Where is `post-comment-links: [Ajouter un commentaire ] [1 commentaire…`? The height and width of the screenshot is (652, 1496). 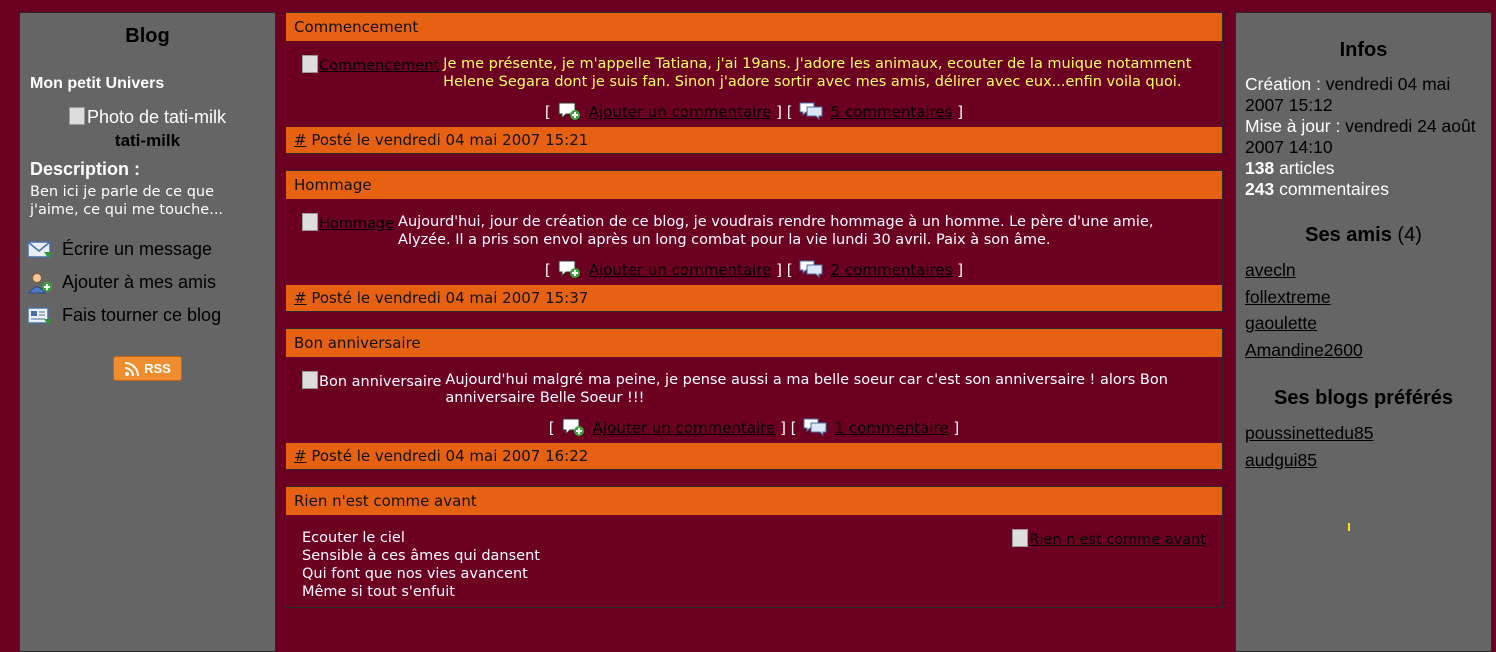
post-comment-links: [Ajouter un commentaire ] [1 commentaire… is located at coordinates (754, 427).